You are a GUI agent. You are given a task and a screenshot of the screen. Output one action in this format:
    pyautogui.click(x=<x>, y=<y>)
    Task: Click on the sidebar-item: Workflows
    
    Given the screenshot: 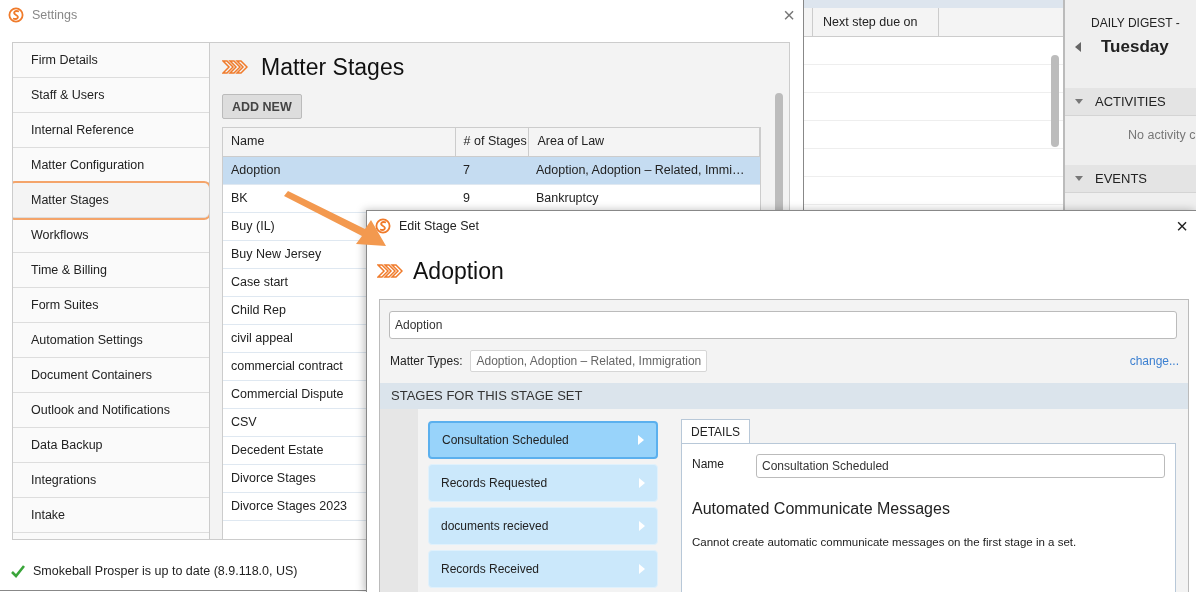 What is the action you would take?
    pyautogui.click(x=111, y=235)
    